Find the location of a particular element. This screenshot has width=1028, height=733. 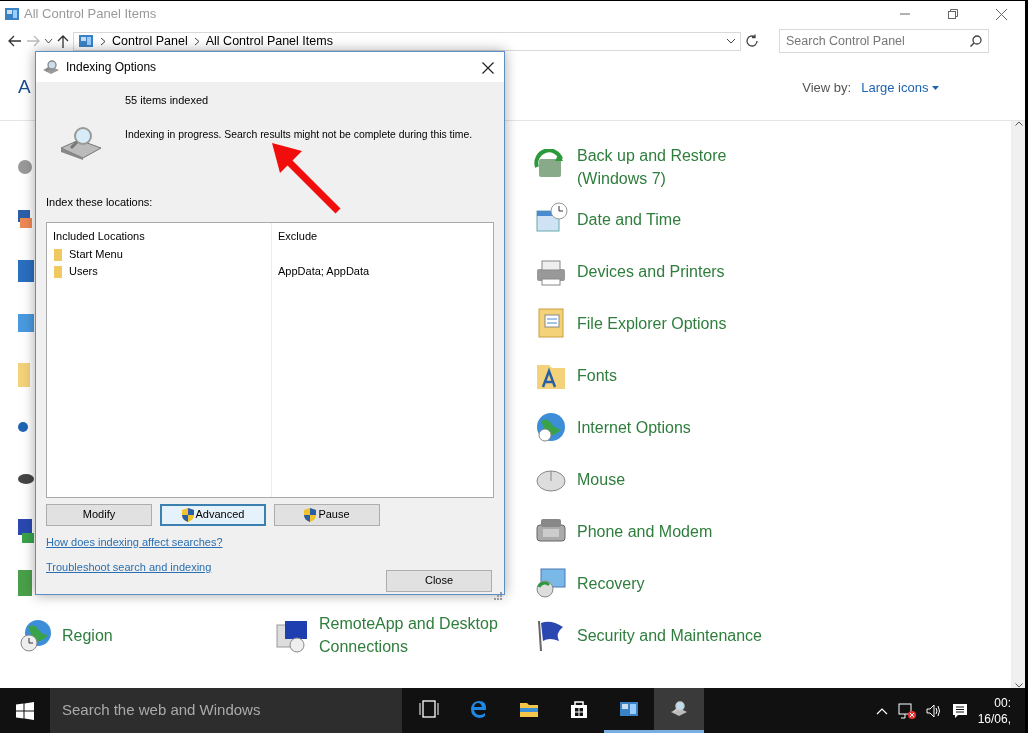

column-header: Included Locations is located at coordinates (99, 236).